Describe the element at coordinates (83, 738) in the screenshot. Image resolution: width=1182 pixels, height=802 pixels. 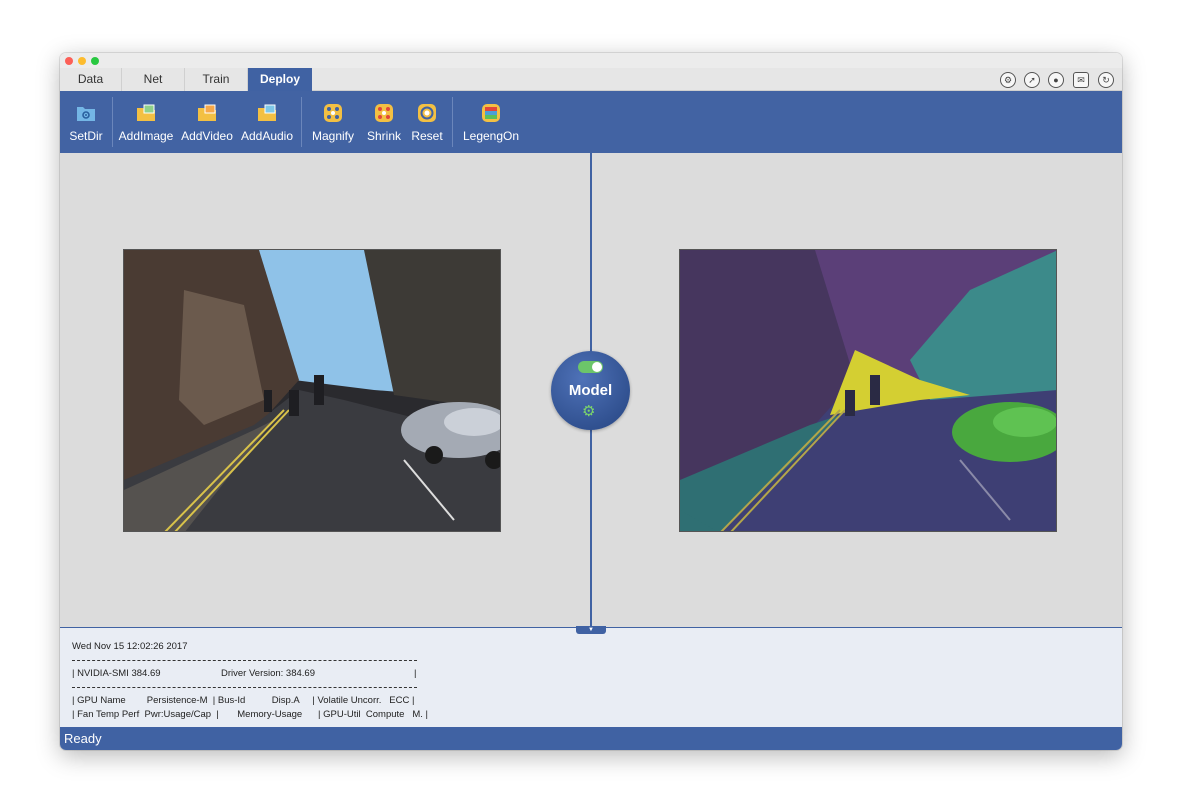
I see `status-text: Ready` at that location.